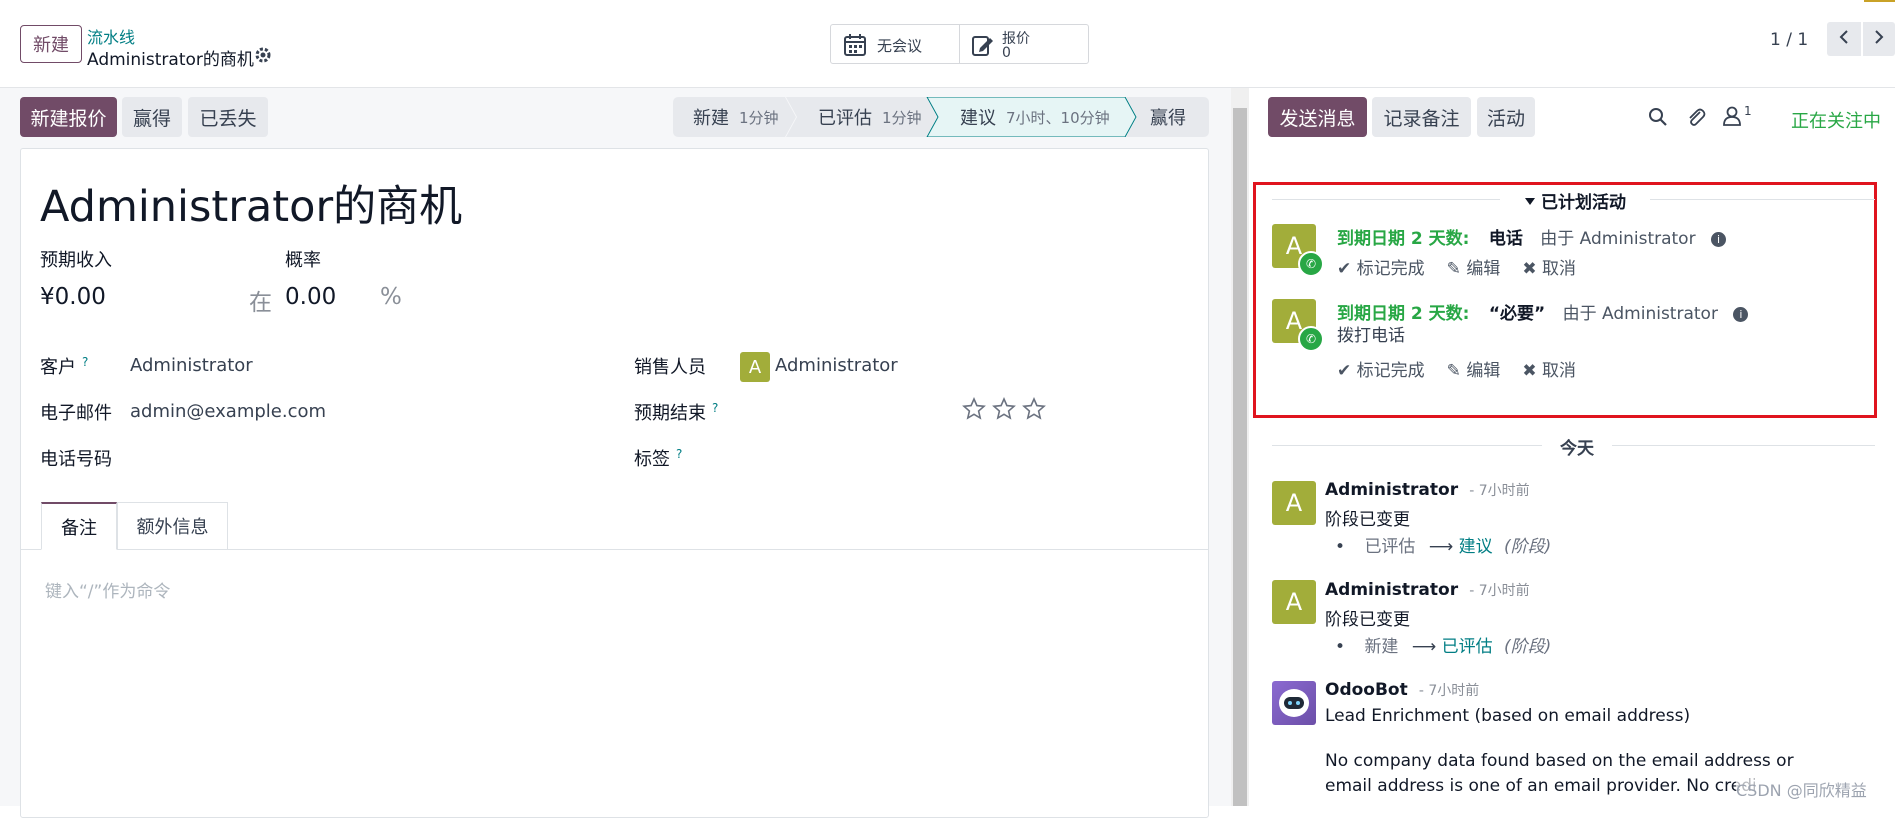 Image resolution: width=1895 pixels, height=818 pixels. I want to click on activity-actions: ✔ 标记完成 ✎ 编辑 ✖ 取消, so click(1456, 368).